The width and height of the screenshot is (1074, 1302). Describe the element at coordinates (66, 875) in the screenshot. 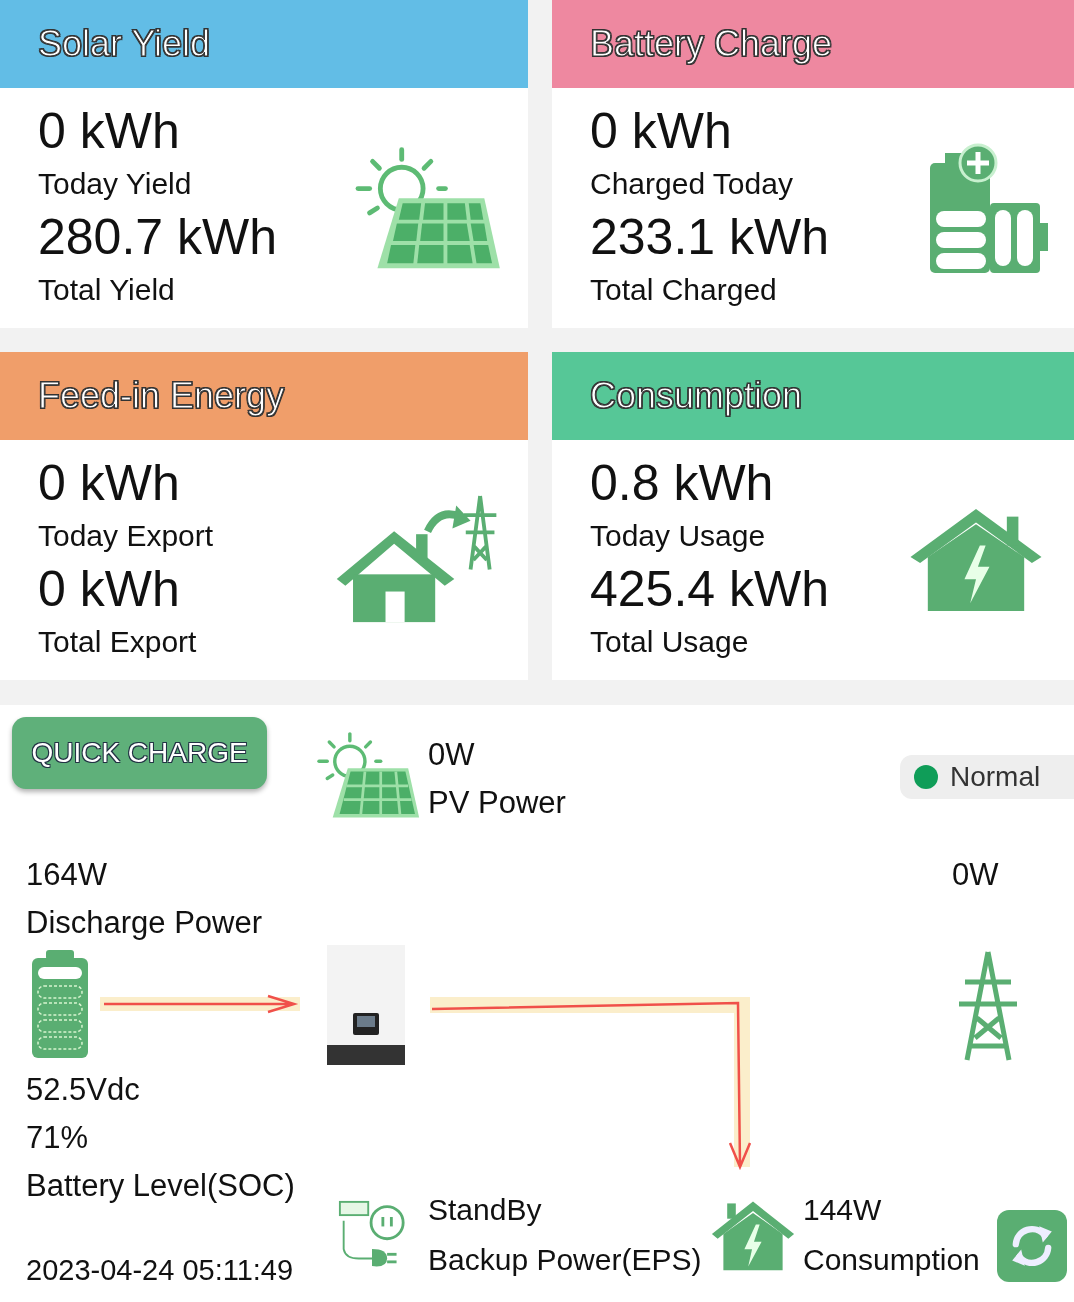

I see `battery-power-value: 164W` at that location.